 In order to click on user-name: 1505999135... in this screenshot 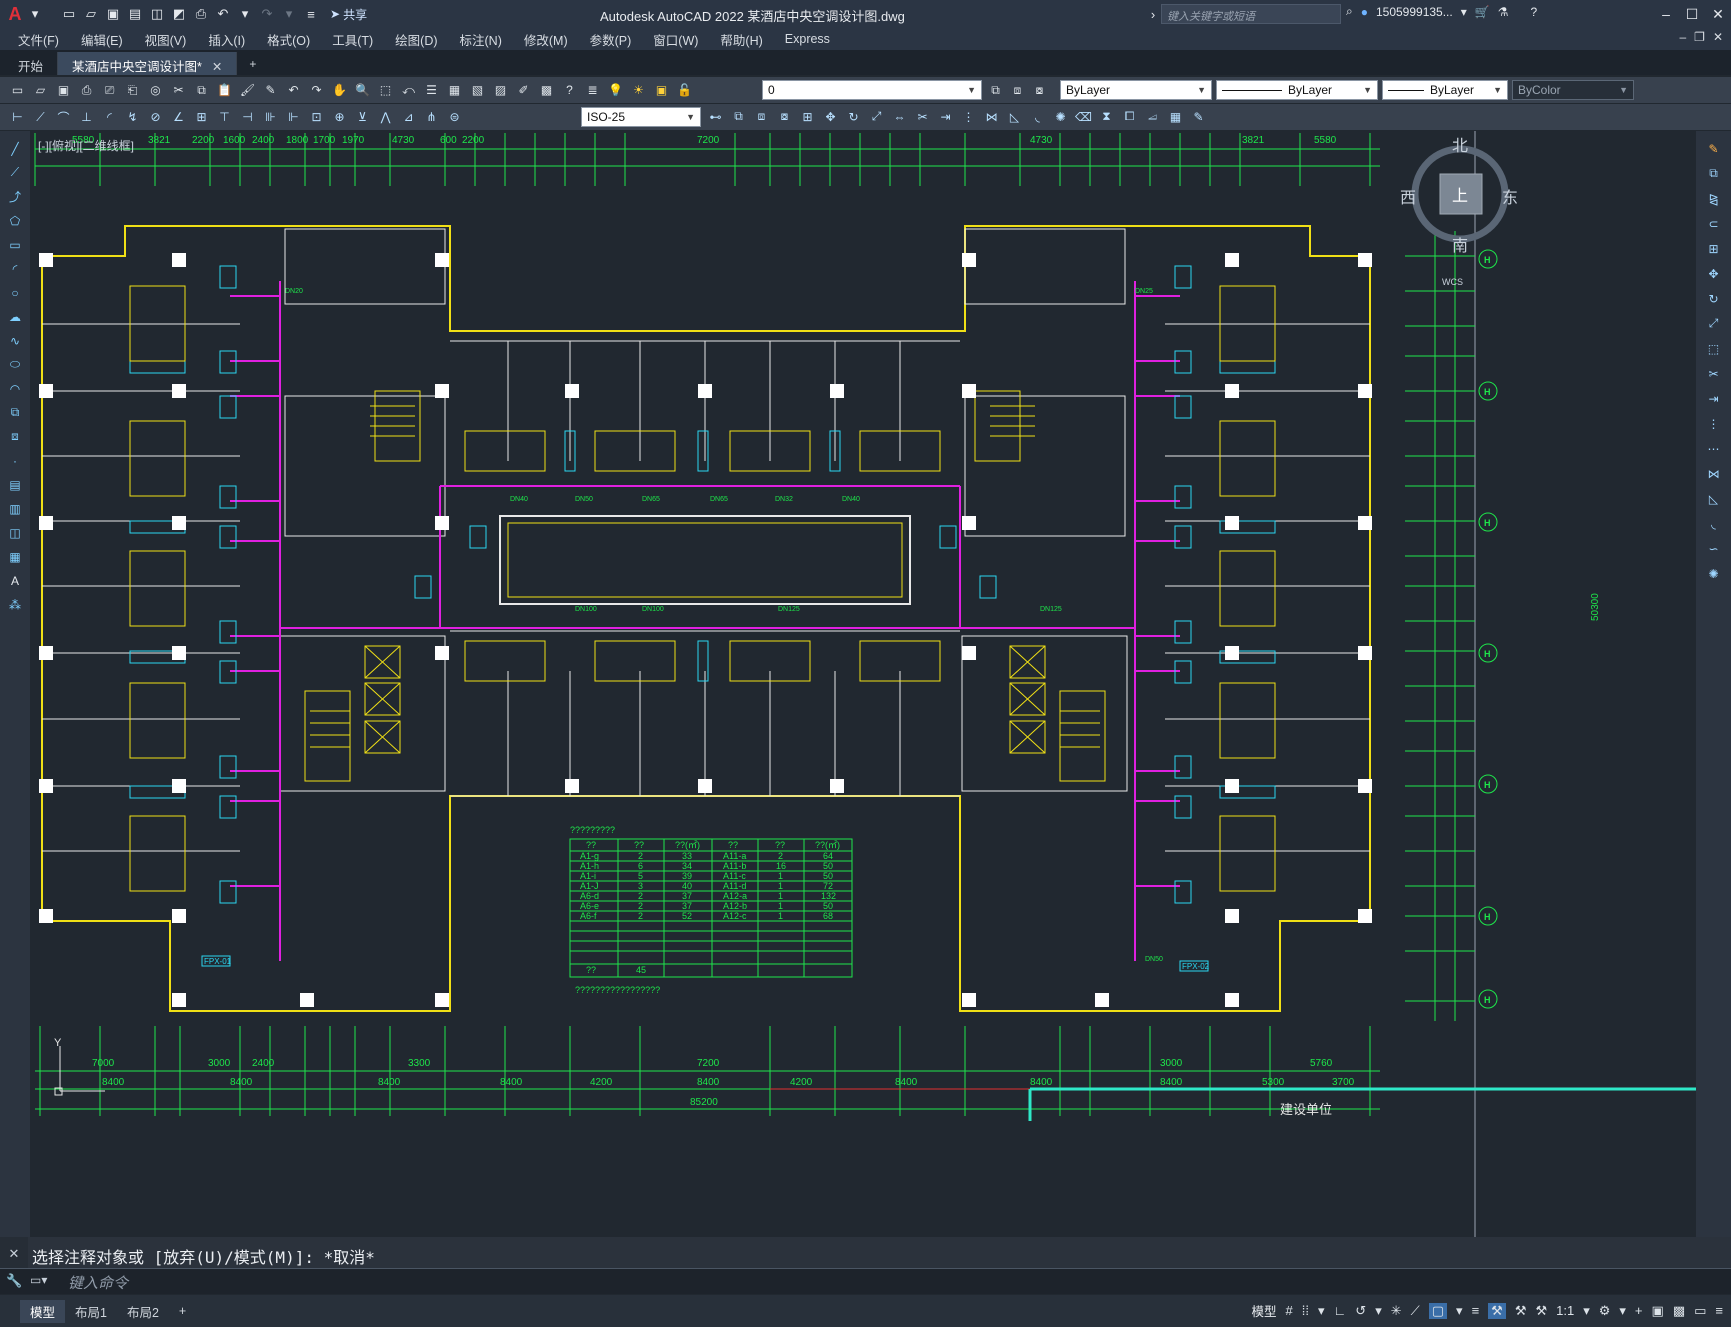, I will do `click(1414, 12)`.